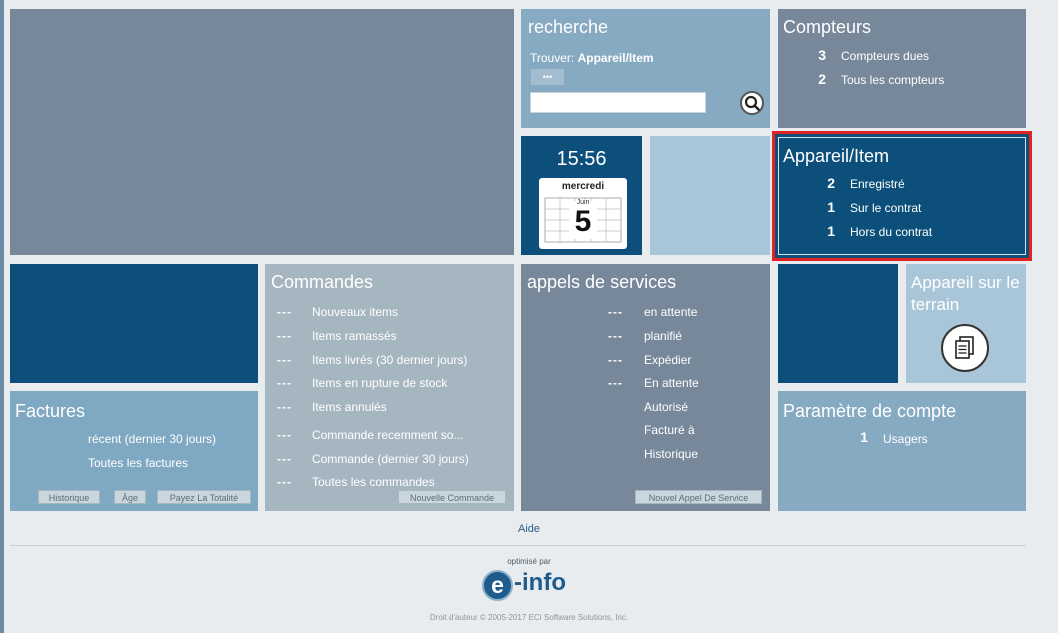 The width and height of the screenshot is (1058, 633). Describe the element at coordinates (284, 383) in the screenshot. I see `orders-stockout-count: ---` at that location.